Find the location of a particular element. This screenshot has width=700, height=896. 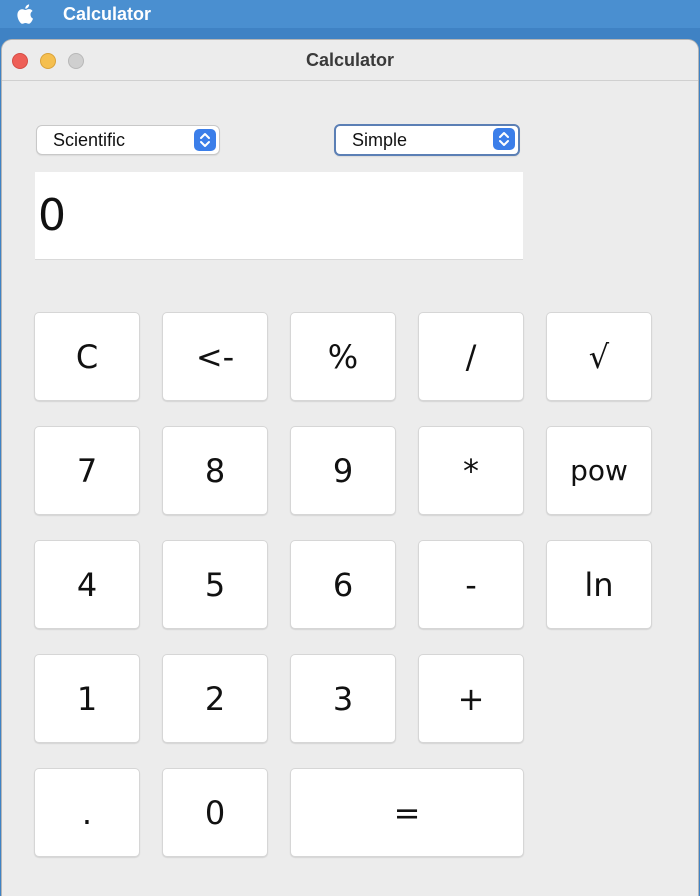

mode-select-value: Scientific is located at coordinates (89, 140).